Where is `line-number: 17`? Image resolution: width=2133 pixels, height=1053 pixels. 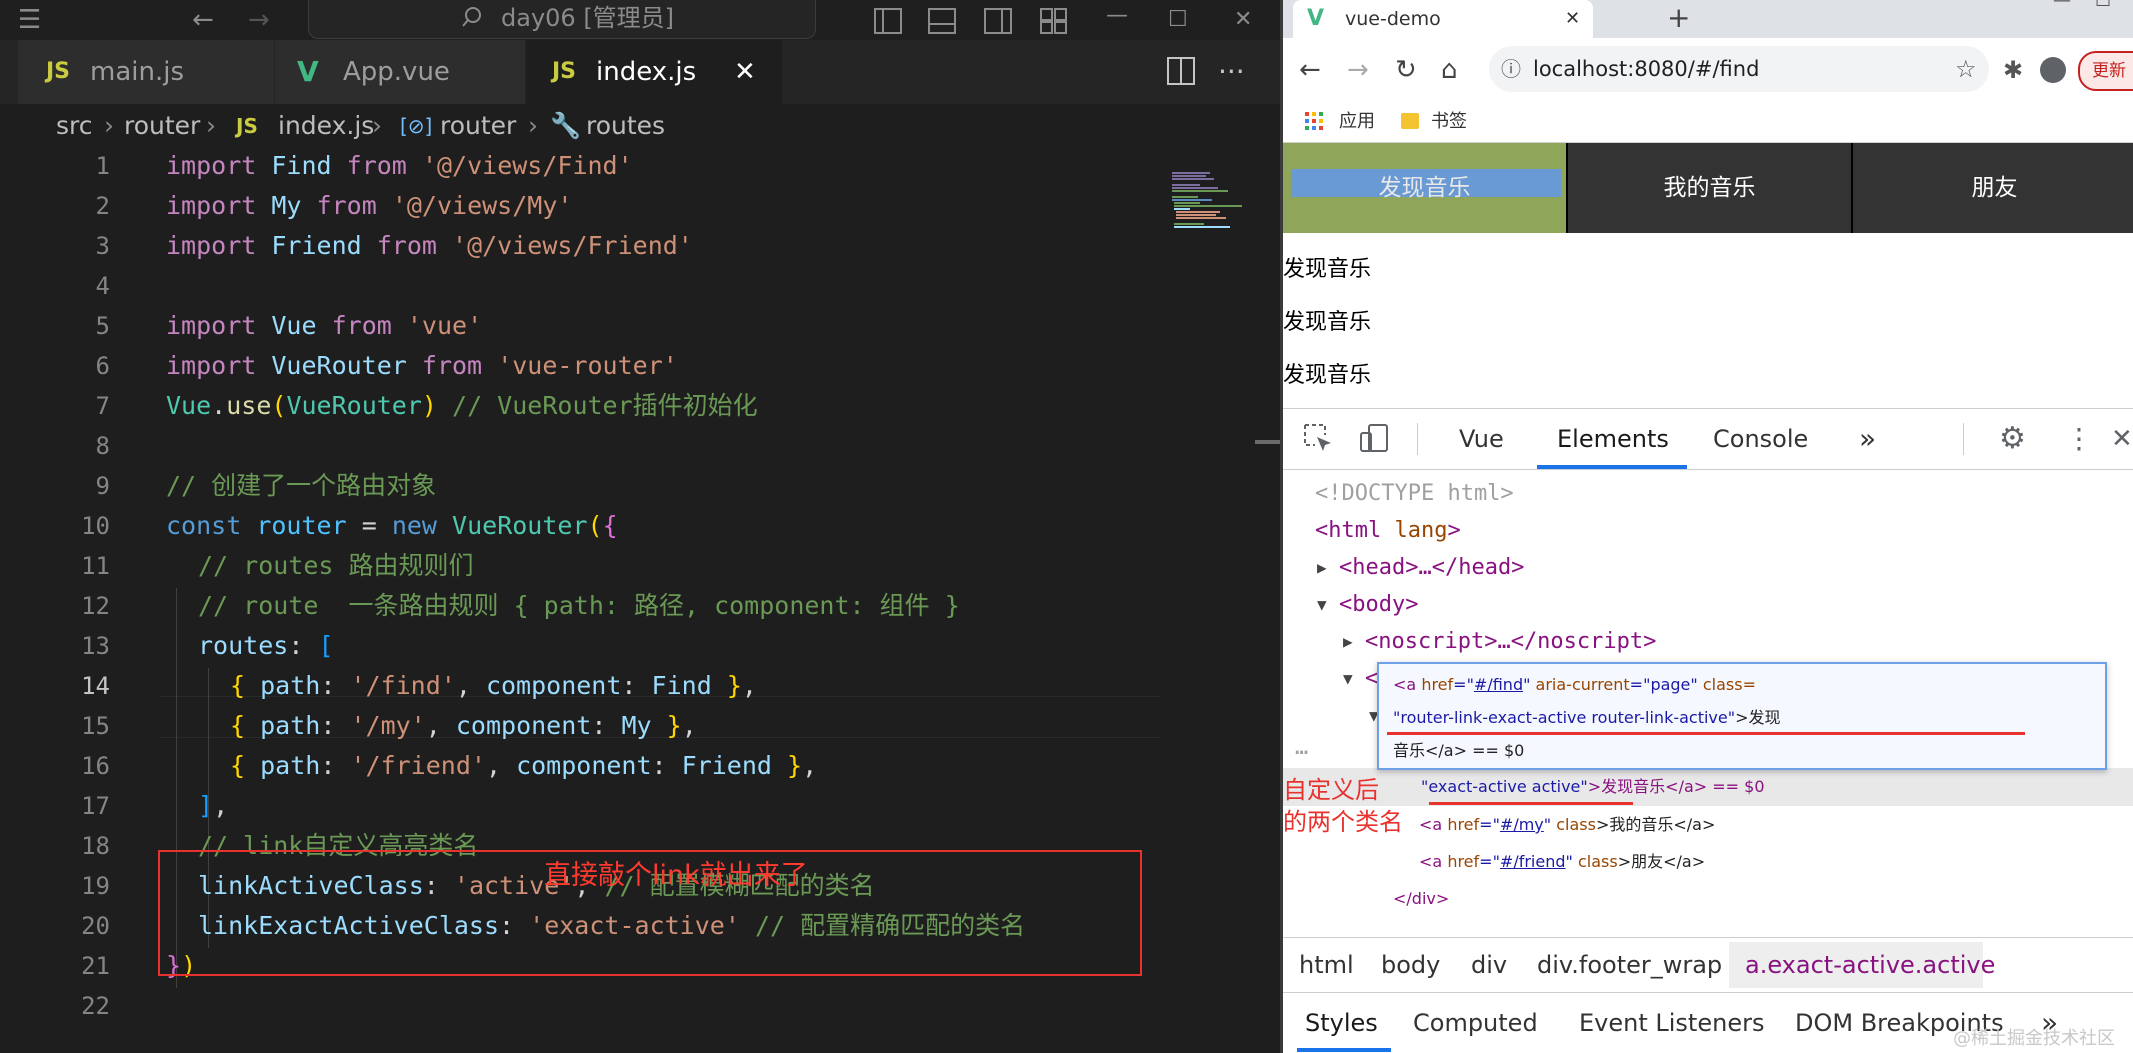 line-number: 17 is located at coordinates (95, 806).